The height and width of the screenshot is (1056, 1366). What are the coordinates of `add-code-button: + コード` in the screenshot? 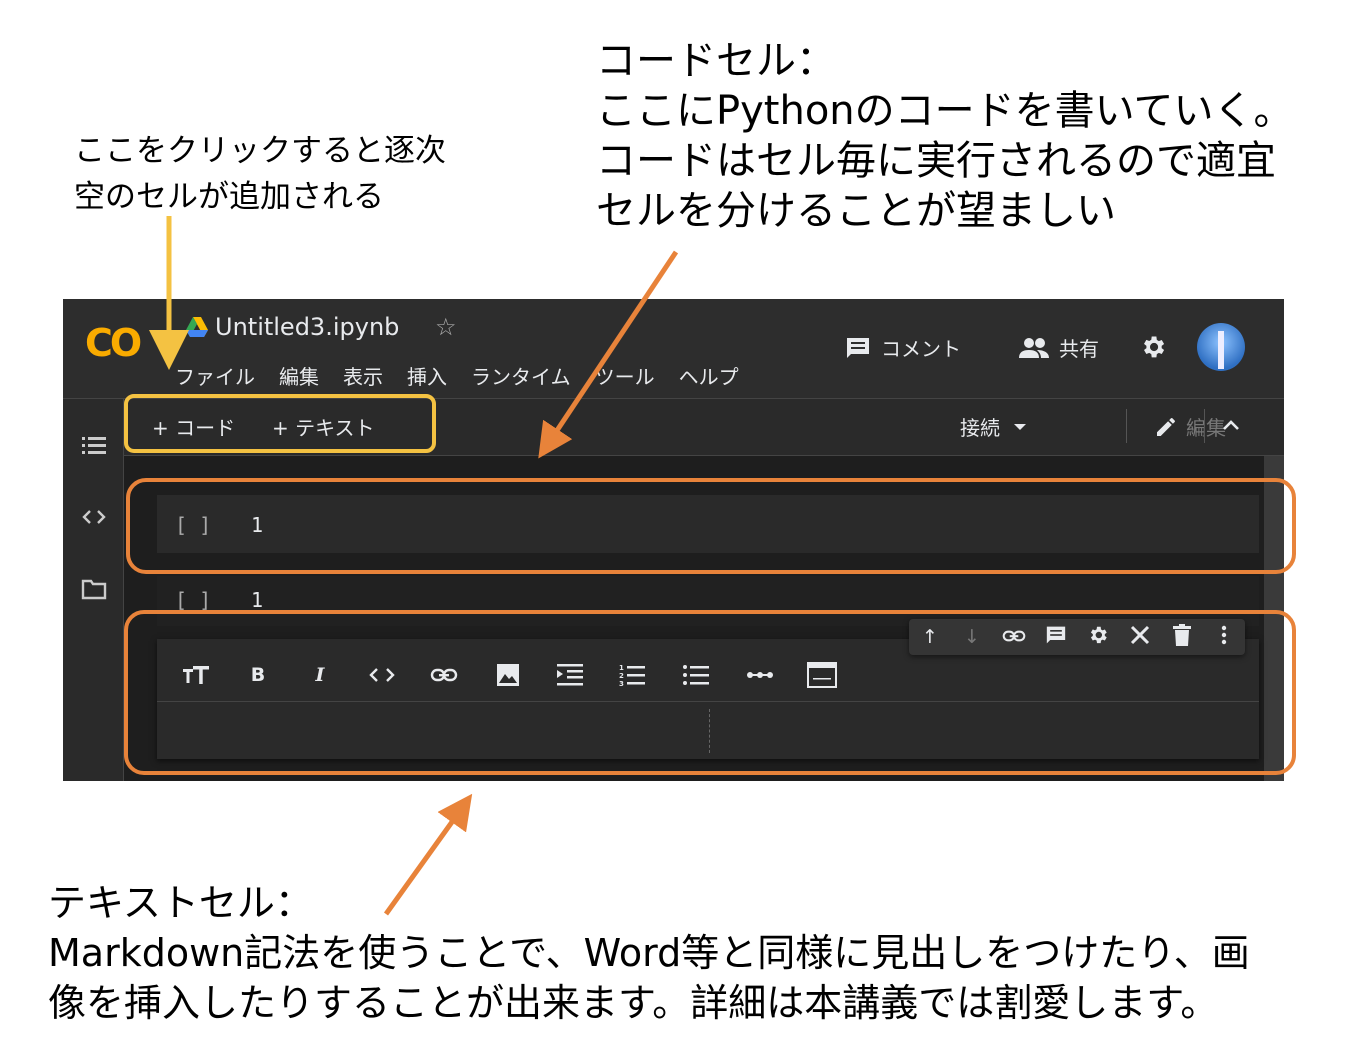 It's located at (193, 426).